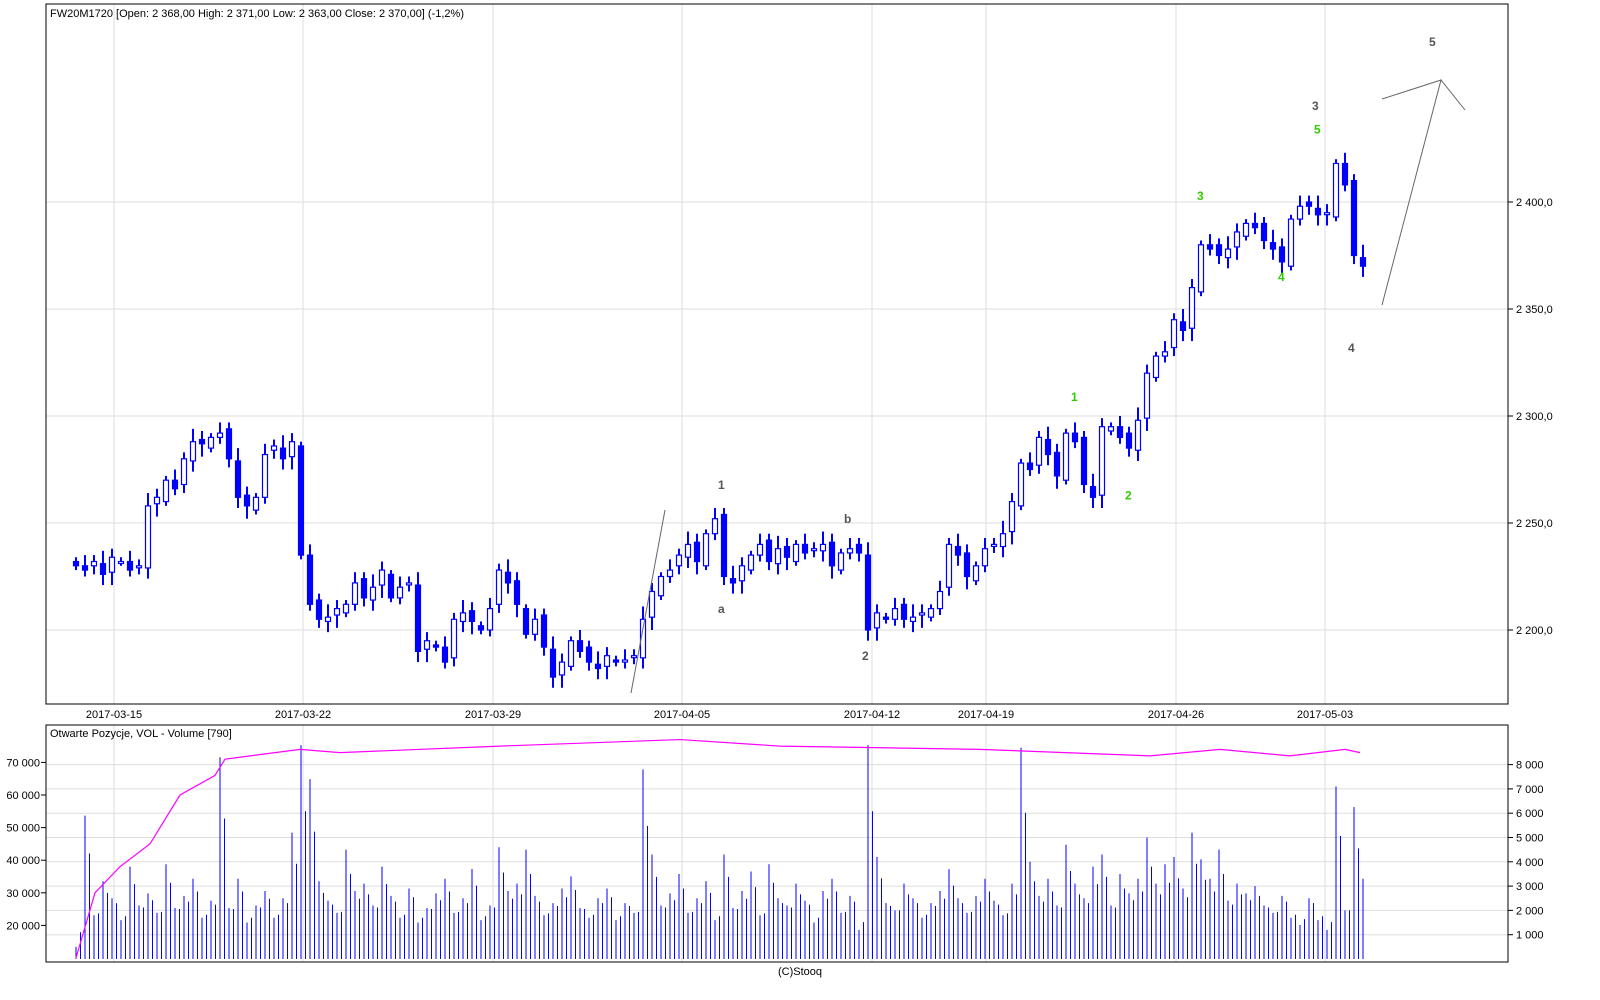 This screenshot has width=1600, height=1000. What do you see at coordinates (1074, 397) in the screenshot?
I see `wave-label-green: 1` at bounding box center [1074, 397].